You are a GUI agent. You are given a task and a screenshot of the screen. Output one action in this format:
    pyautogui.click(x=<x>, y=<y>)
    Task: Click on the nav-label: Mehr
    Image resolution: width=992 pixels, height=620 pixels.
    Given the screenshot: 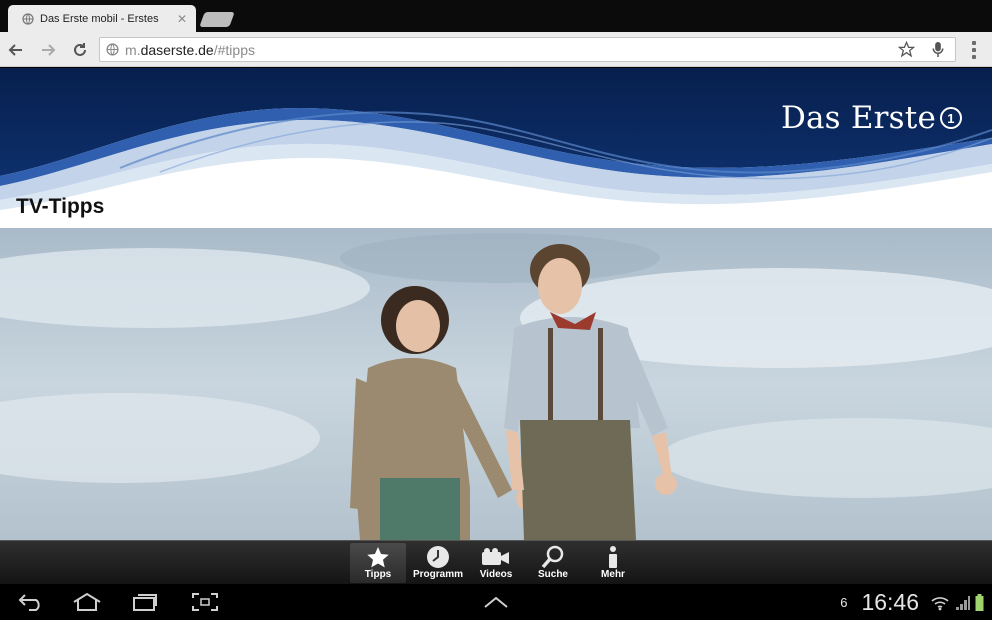 What is the action you would take?
    pyautogui.click(x=613, y=574)
    